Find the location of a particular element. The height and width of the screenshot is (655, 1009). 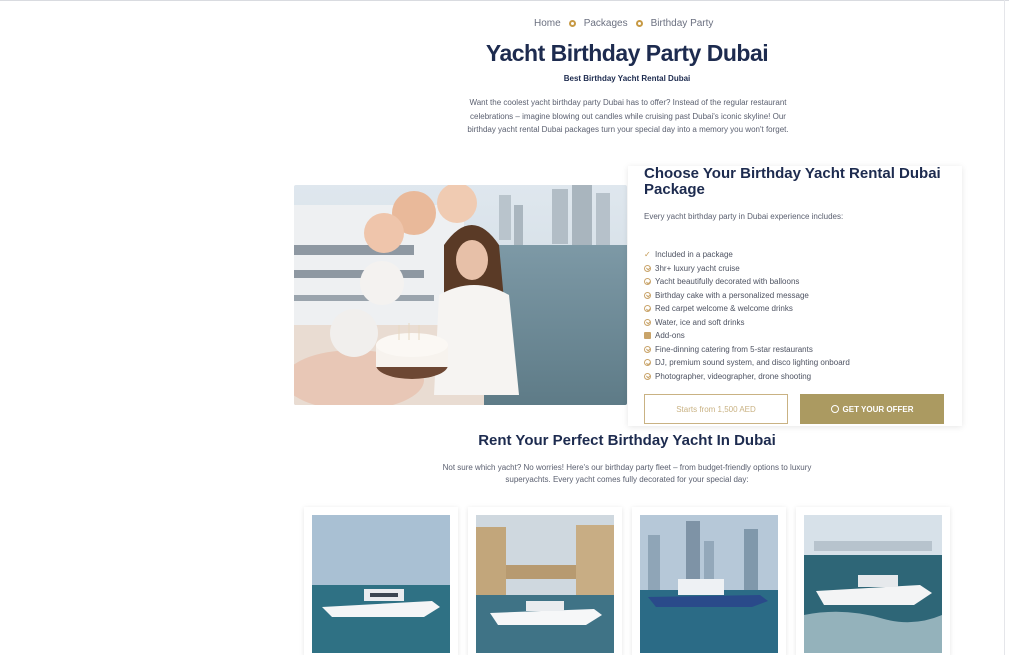

starting-price-button: Starts from 1,500 AED is located at coordinates (716, 409).